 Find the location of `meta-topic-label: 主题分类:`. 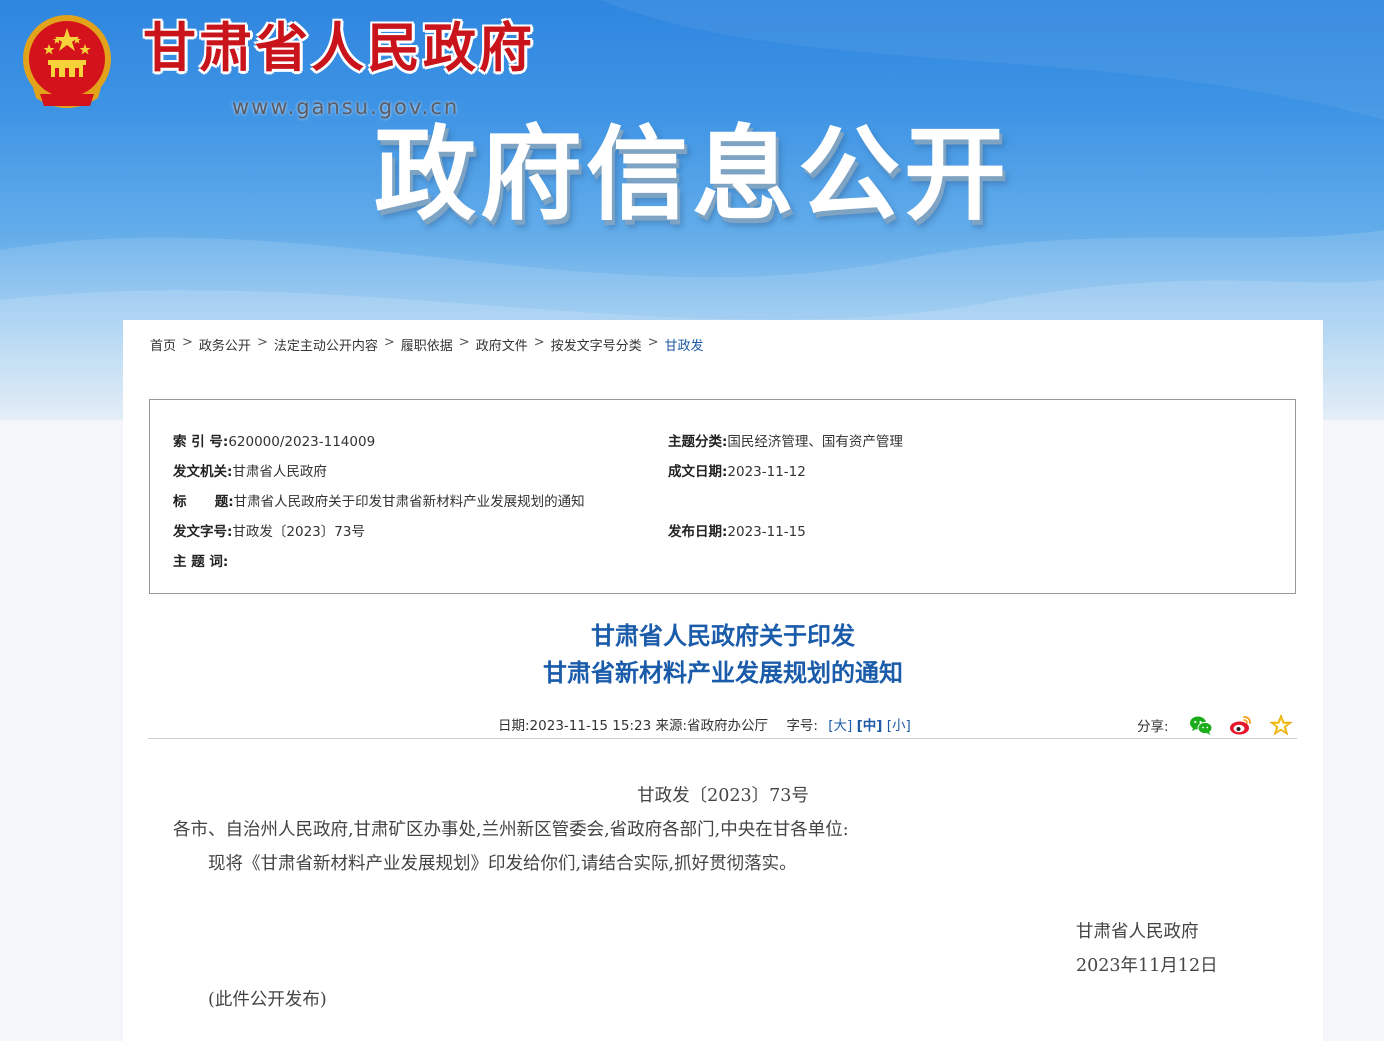

meta-topic-label: 主题分类: is located at coordinates (698, 442).